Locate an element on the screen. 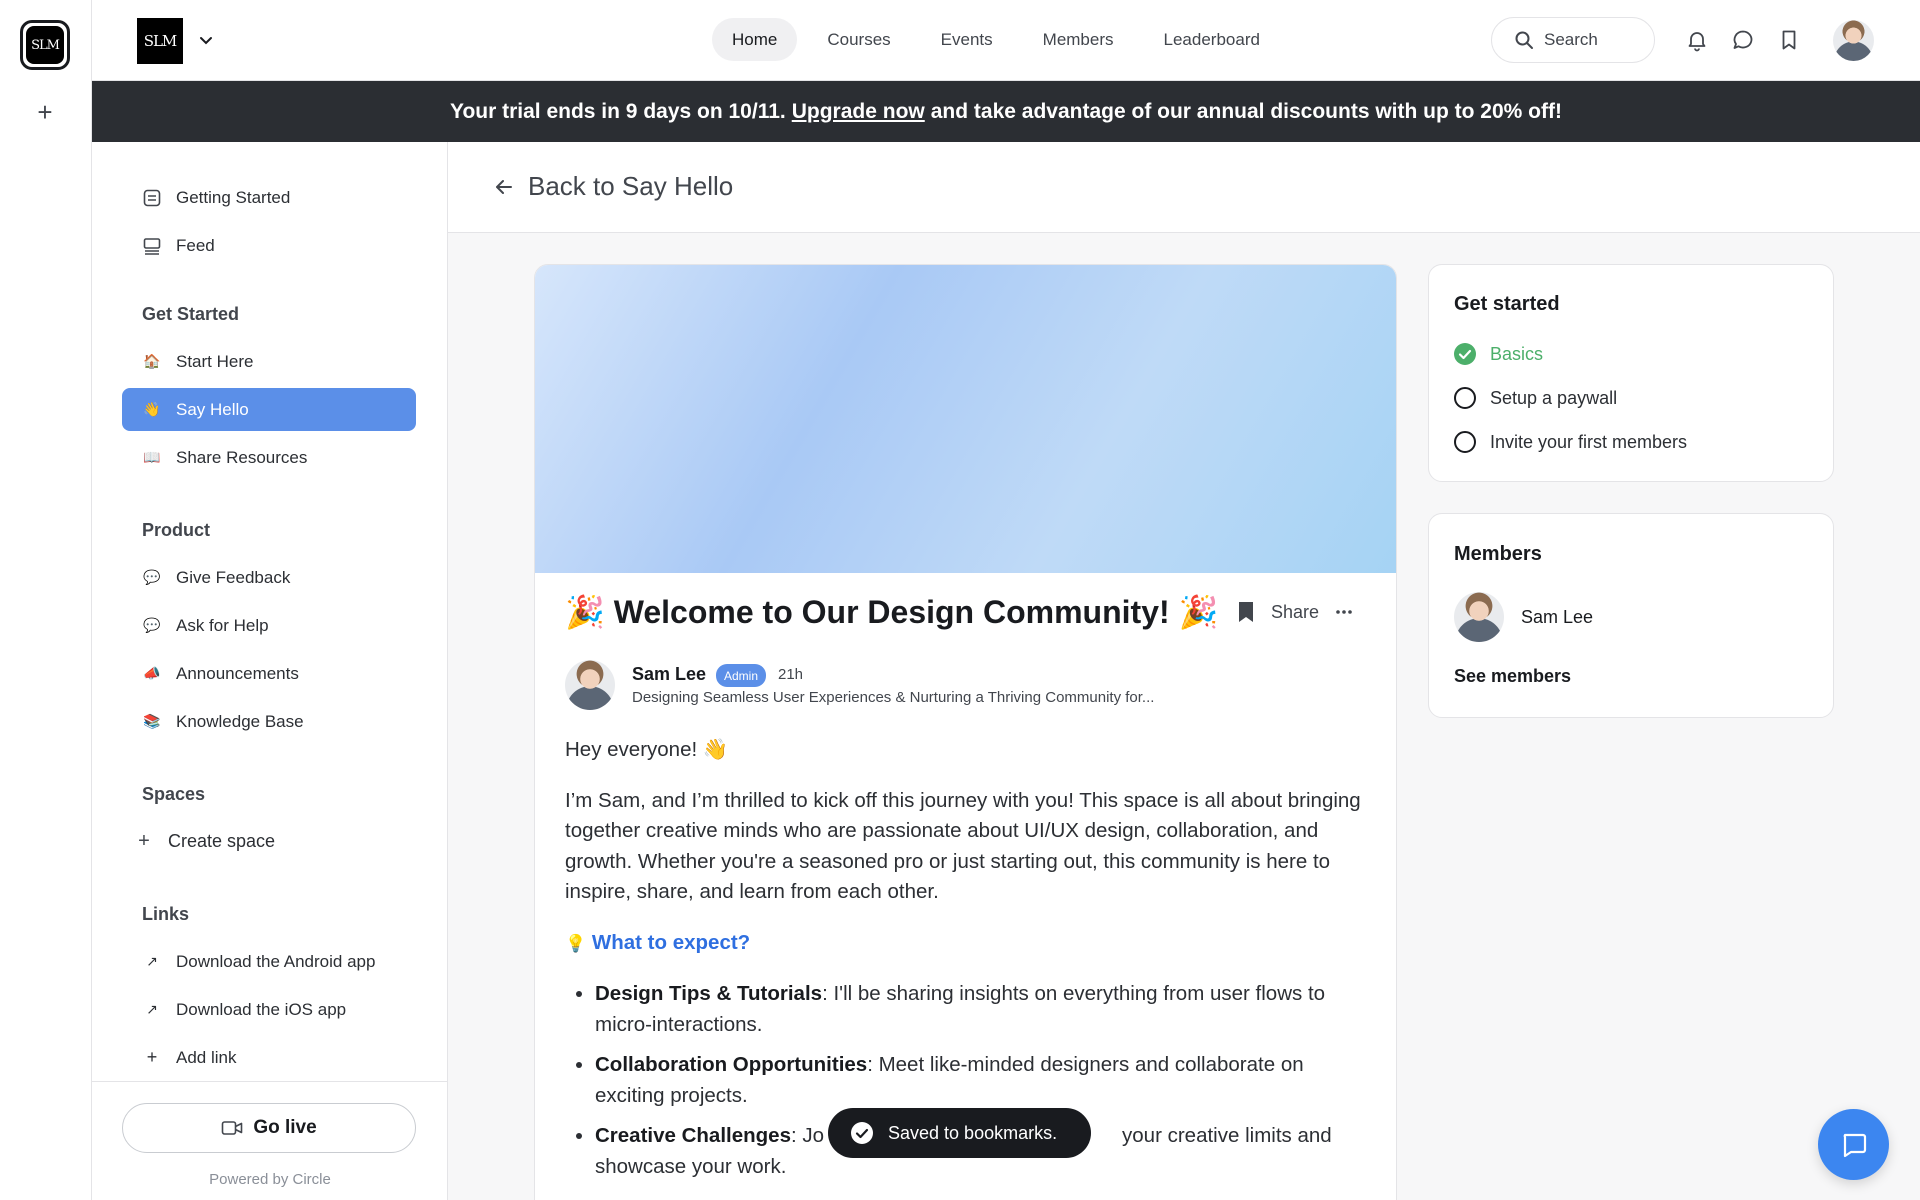  feed-icon is located at coordinates (152, 246).